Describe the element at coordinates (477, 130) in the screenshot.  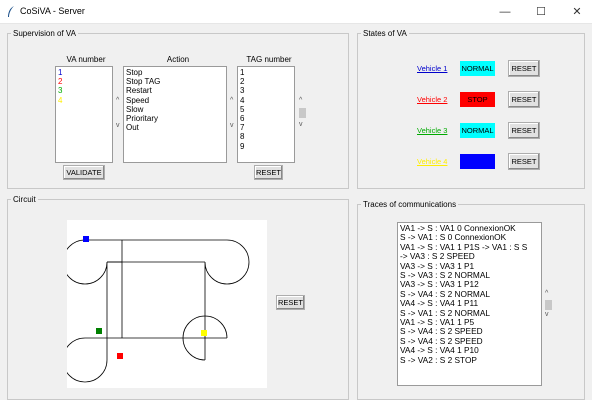
I see `vehicle-3-state-badge: NORMAL` at that location.